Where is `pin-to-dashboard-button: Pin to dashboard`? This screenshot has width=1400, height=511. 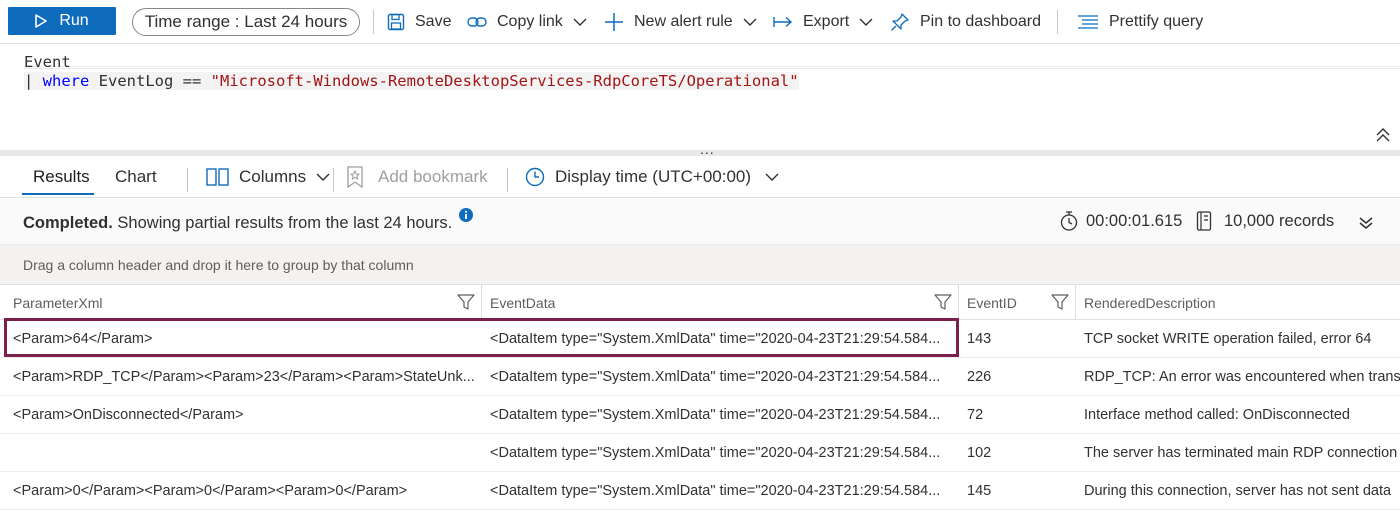
pin-to-dashboard-button: Pin to dashboard is located at coordinates (965, 22).